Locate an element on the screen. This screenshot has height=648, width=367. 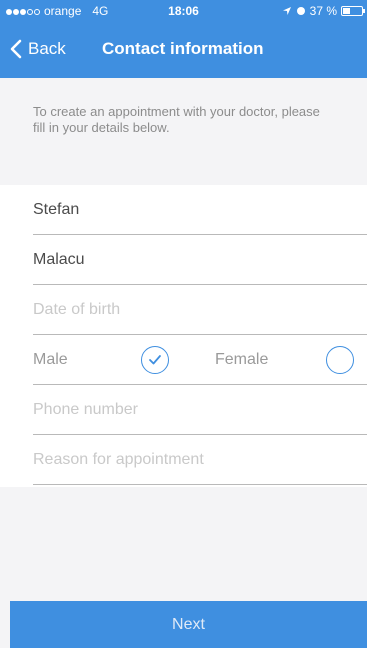
battery-percentage: 37 % is located at coordinates (323, 11).